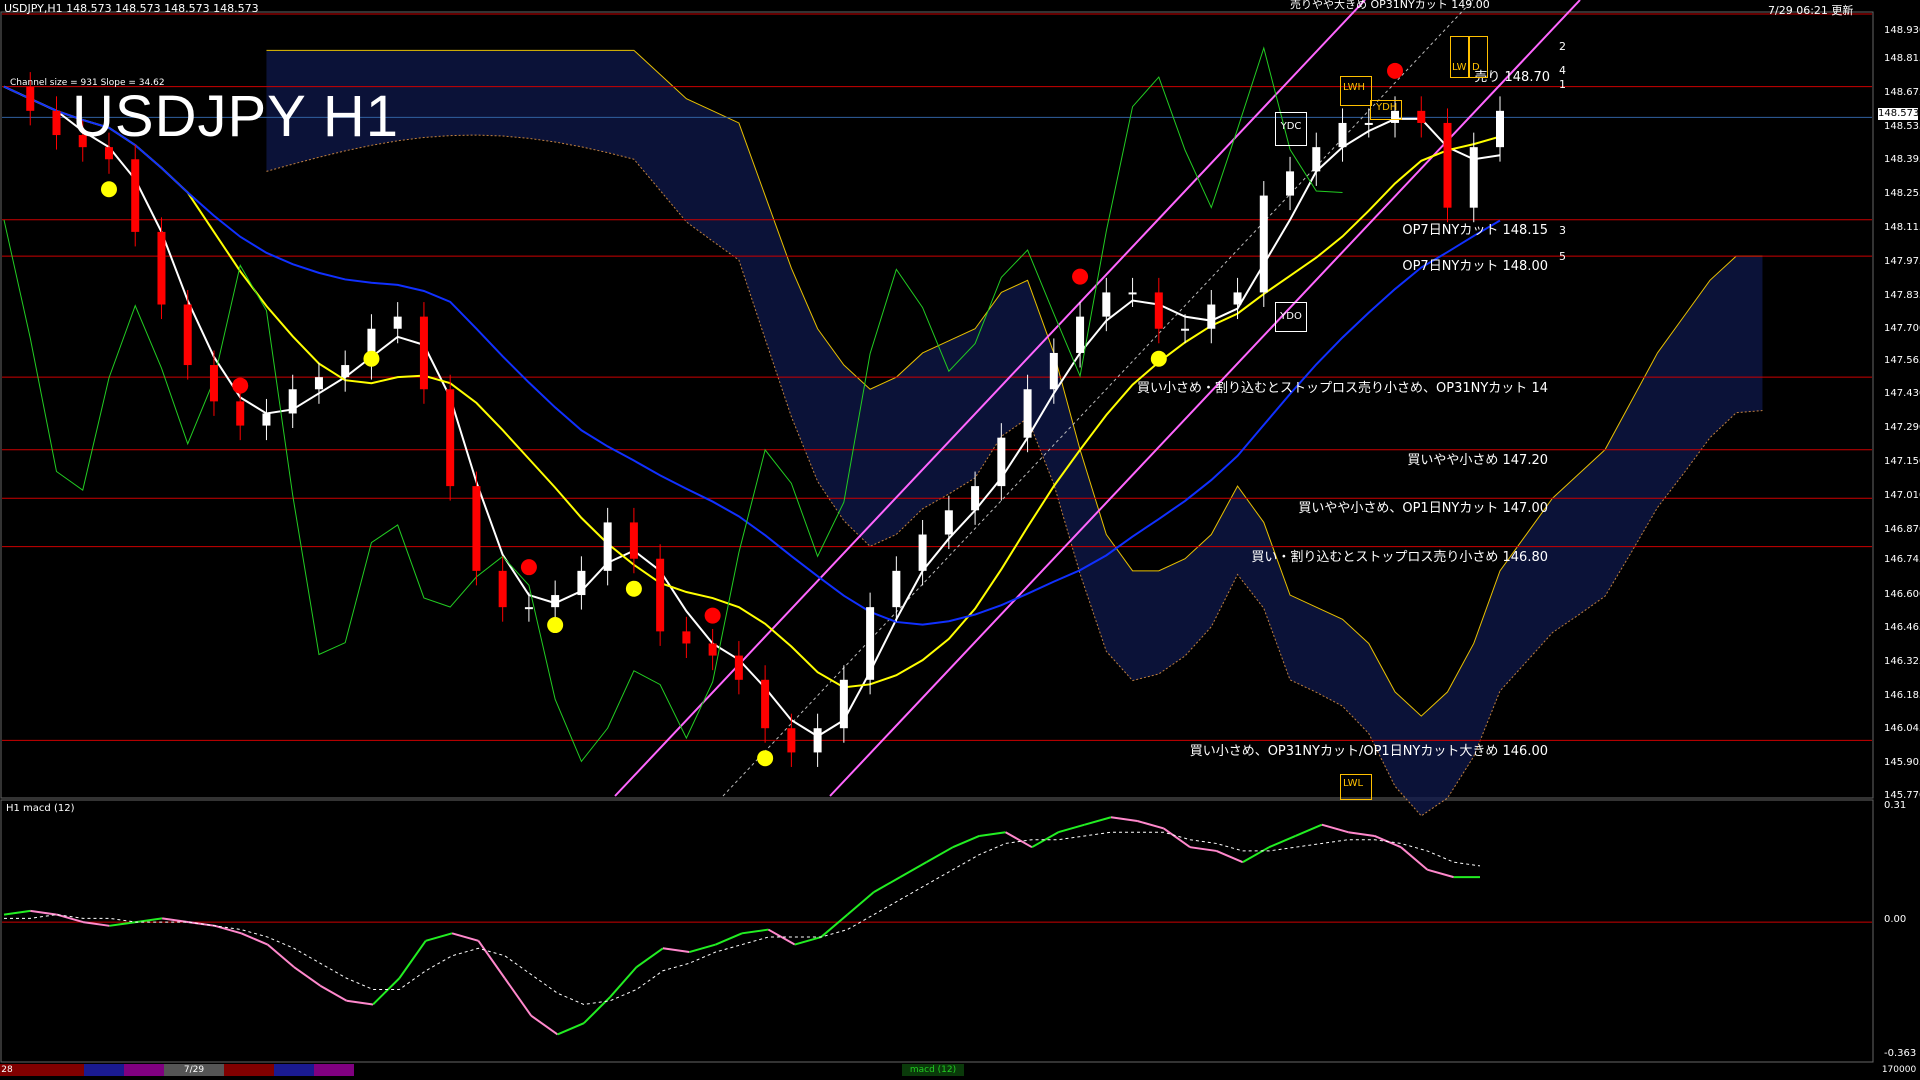  Describe the element at coordinates (1811, 10) in the screenshot. I see `update-timestamp: 7/29 06:21 更新` at that location.